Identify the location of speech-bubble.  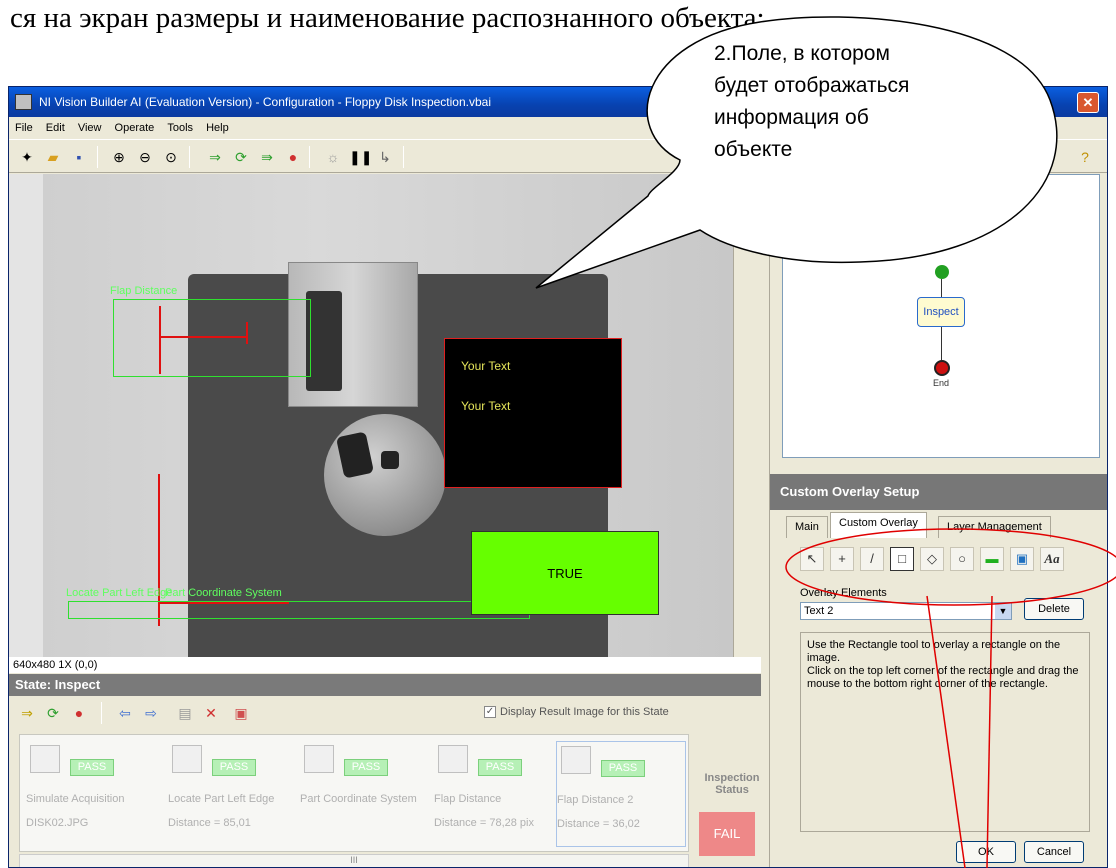
(796, 152).